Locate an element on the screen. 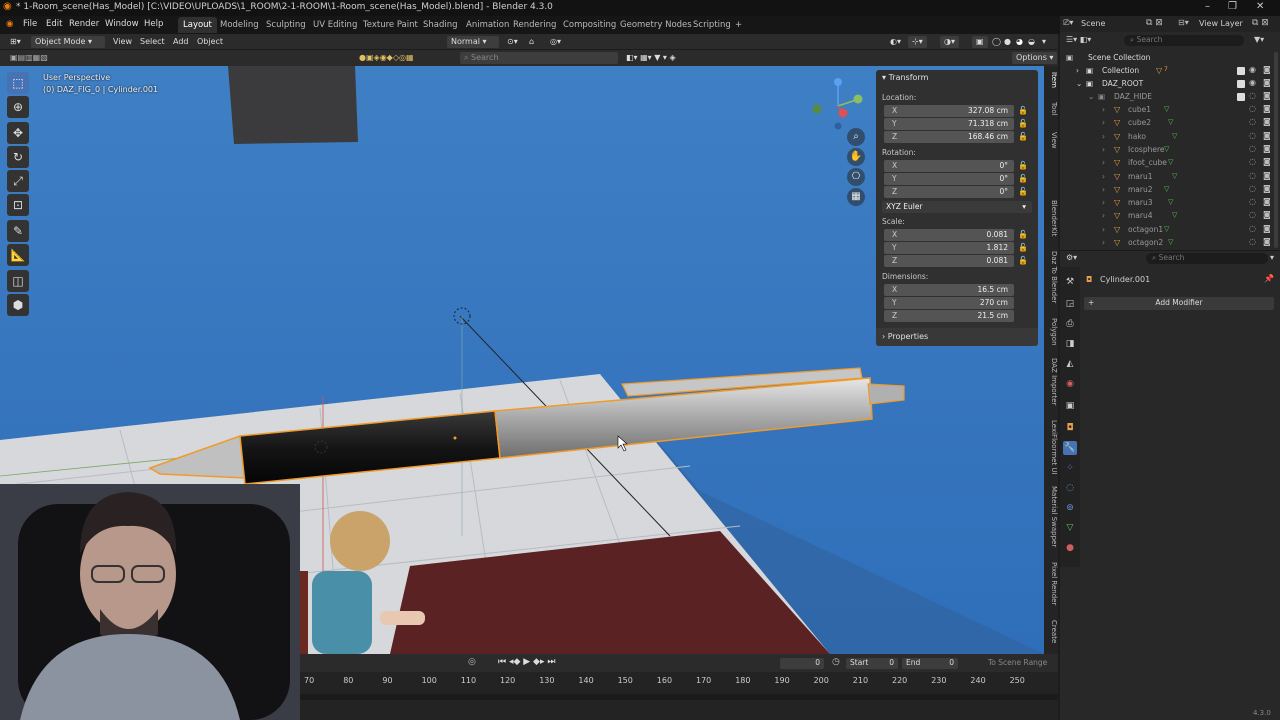 This screenshot has height=720, width=1280. location-x-field: X 327.08 cm is located at coordinates (949, 111).